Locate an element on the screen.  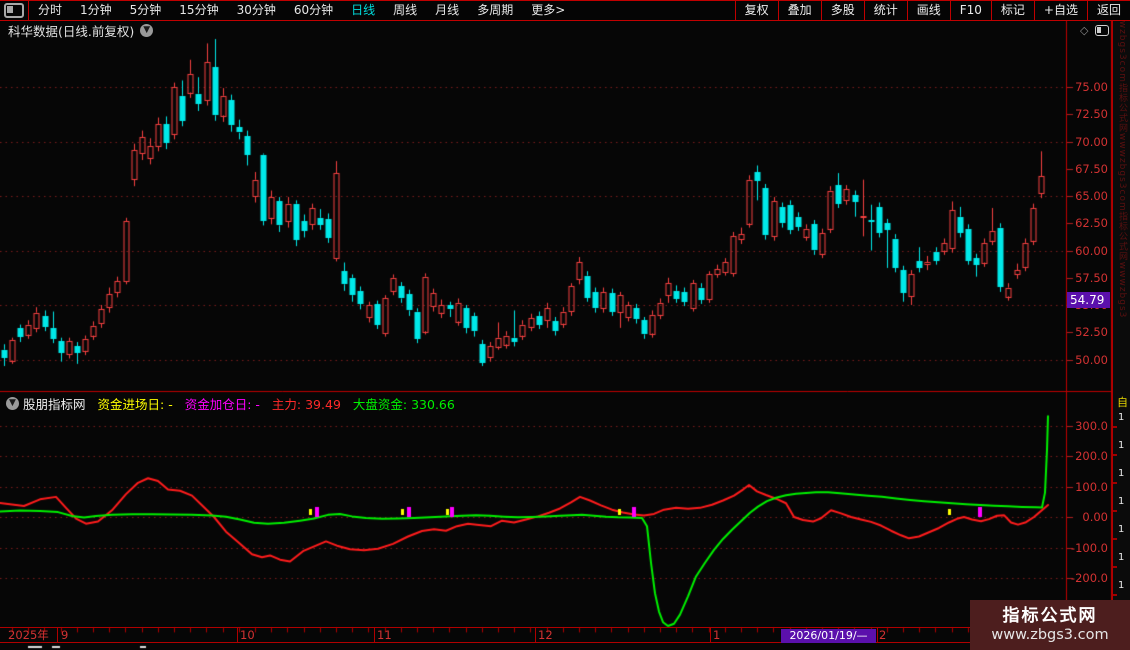
period-tab-日线: 日线 is located at coordinates (363, 10).